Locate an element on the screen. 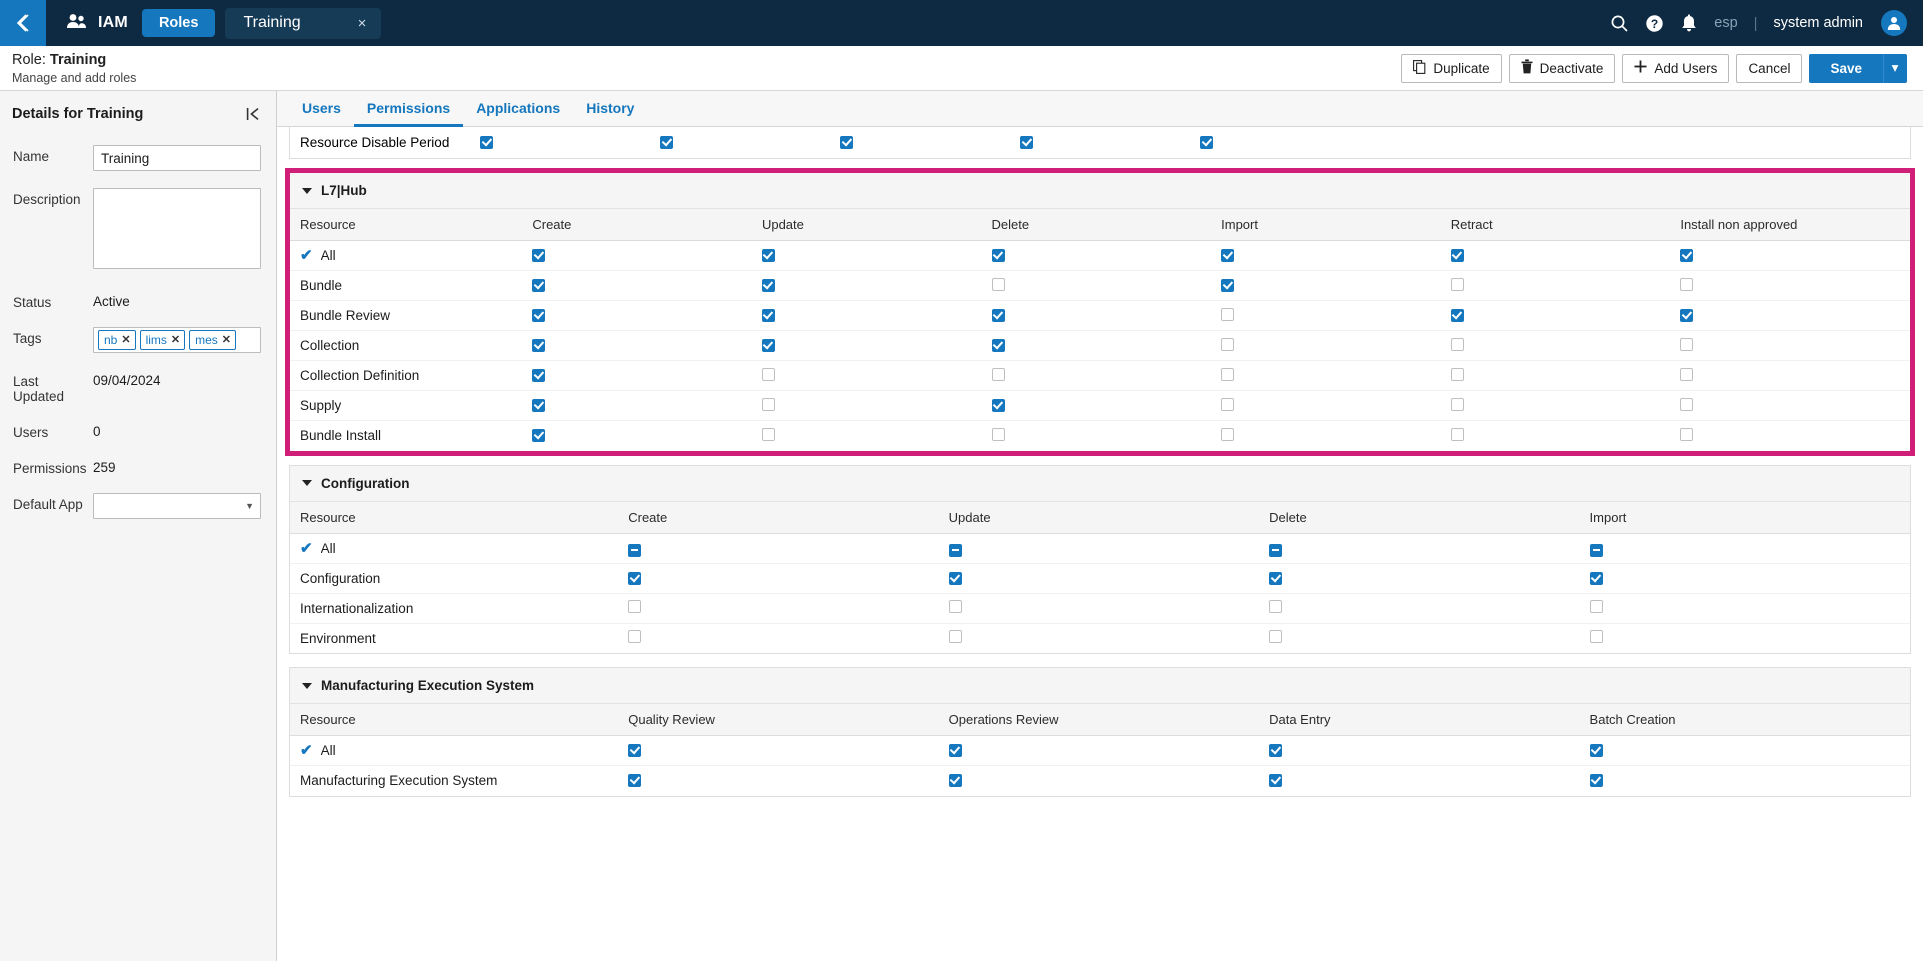 The image size is (1923, 961). help-icon: ? is located at coordinates (1654, 23).